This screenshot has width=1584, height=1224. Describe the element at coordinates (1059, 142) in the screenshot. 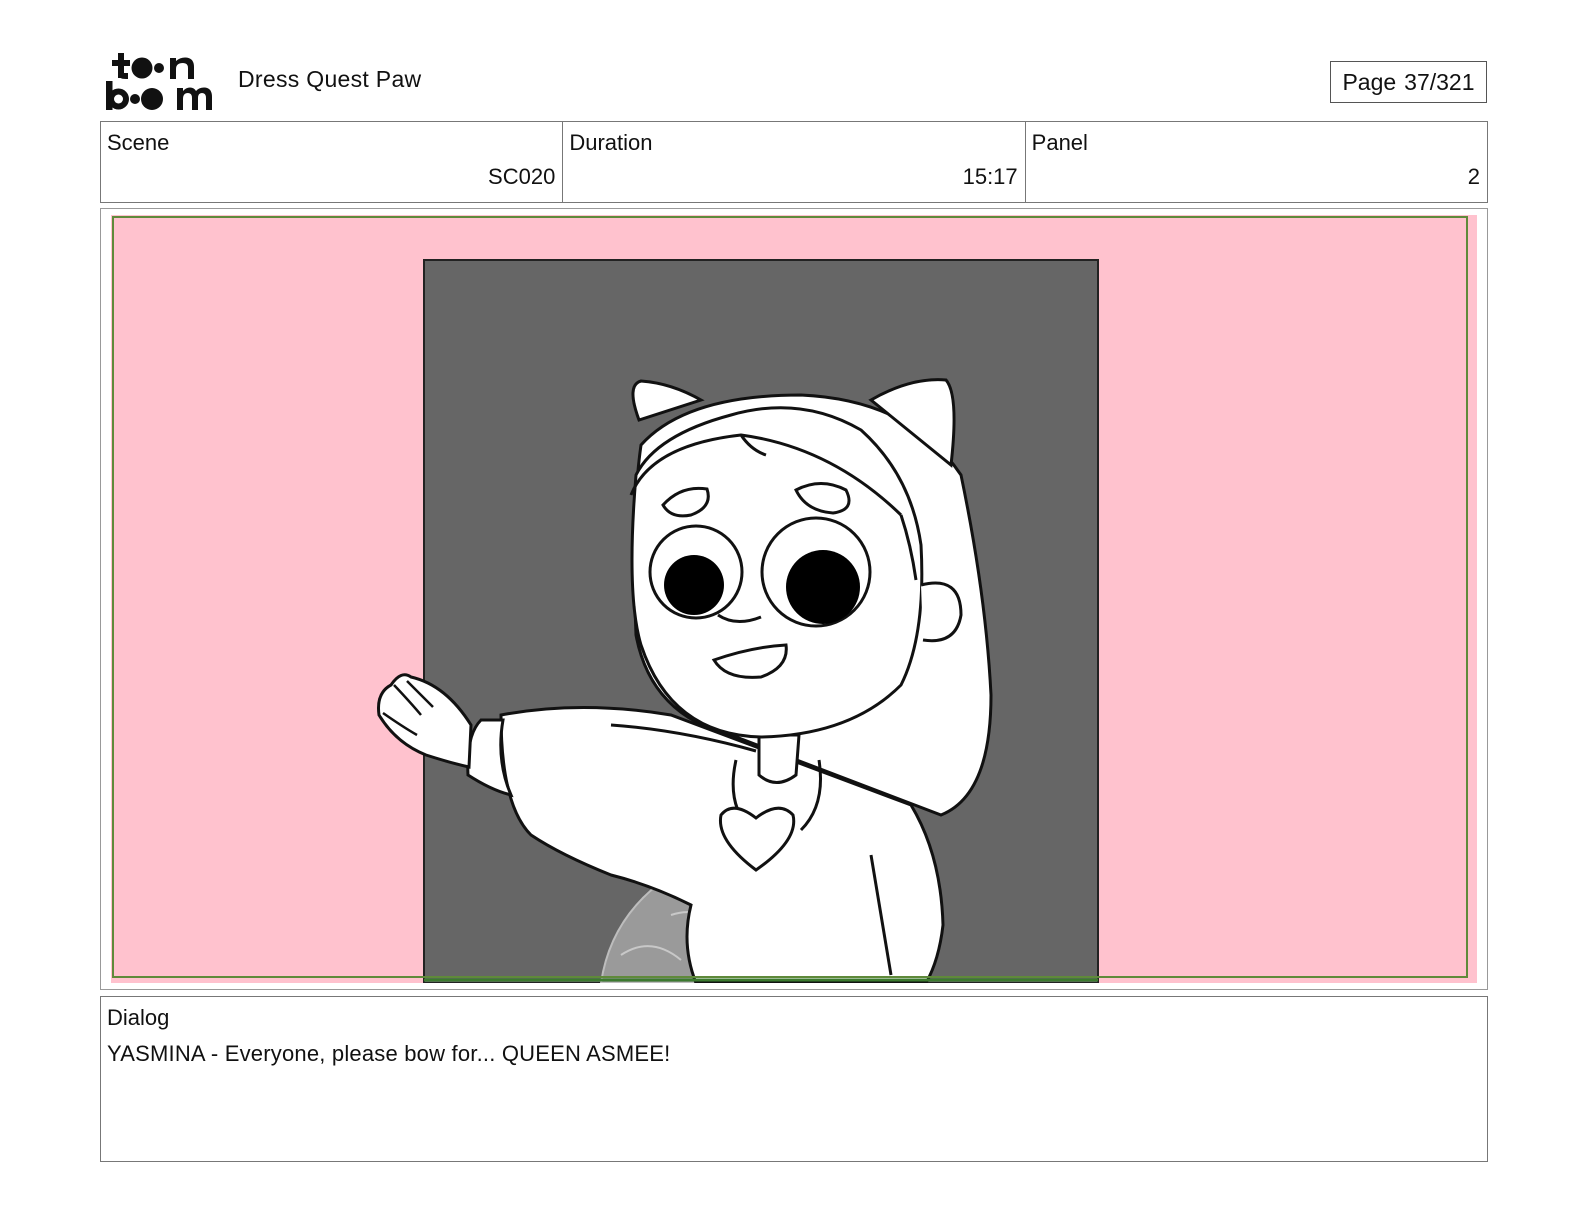

I see `panel-label: Panel` at that location.